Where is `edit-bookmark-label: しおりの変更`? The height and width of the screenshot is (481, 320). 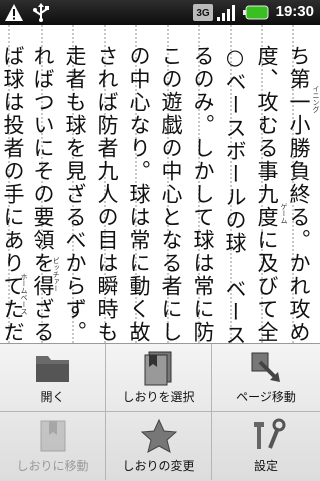
edit-bookmark-label: しおりの変更 is located at coordinates (158, 466).